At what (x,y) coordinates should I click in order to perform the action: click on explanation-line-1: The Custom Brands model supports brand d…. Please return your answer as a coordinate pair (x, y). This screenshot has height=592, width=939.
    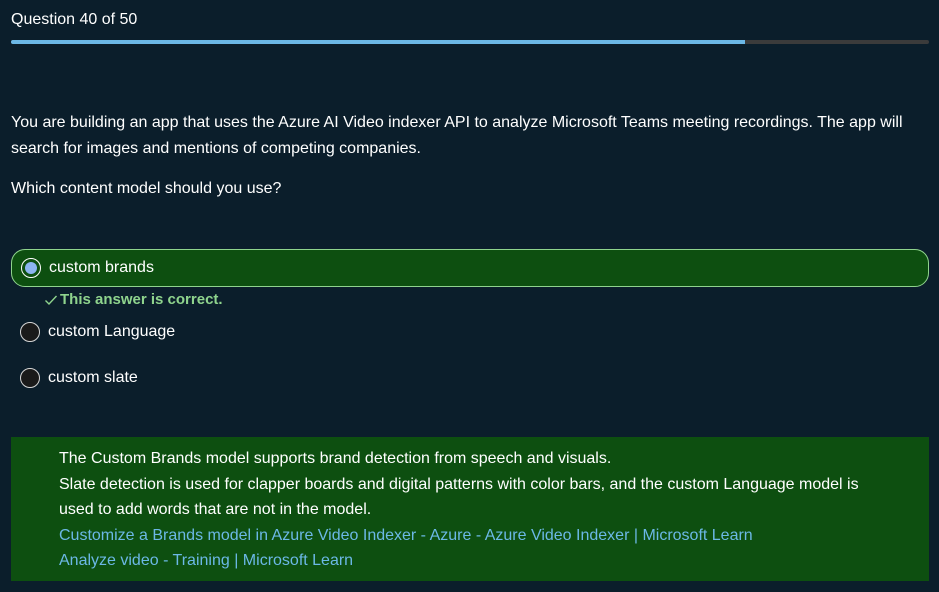
    Looking at the image, I should click on (335, 458).